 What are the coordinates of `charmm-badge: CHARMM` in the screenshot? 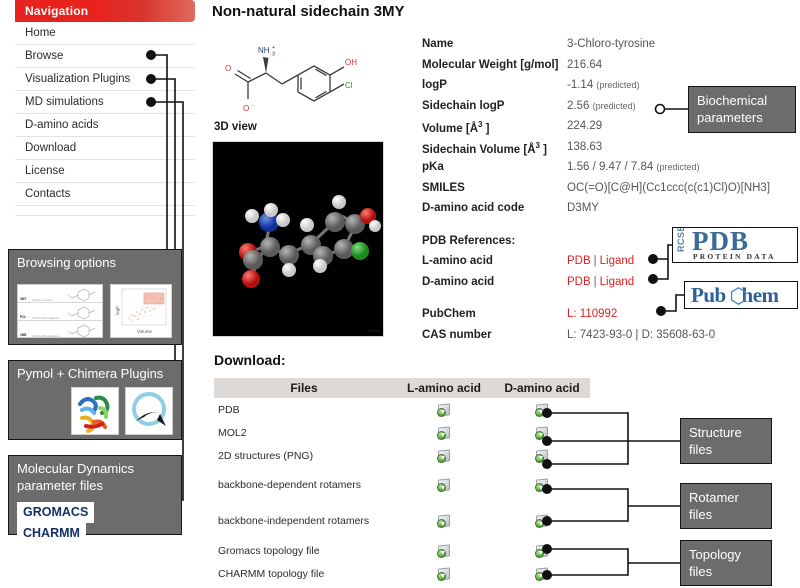 It's located at (51, 533).